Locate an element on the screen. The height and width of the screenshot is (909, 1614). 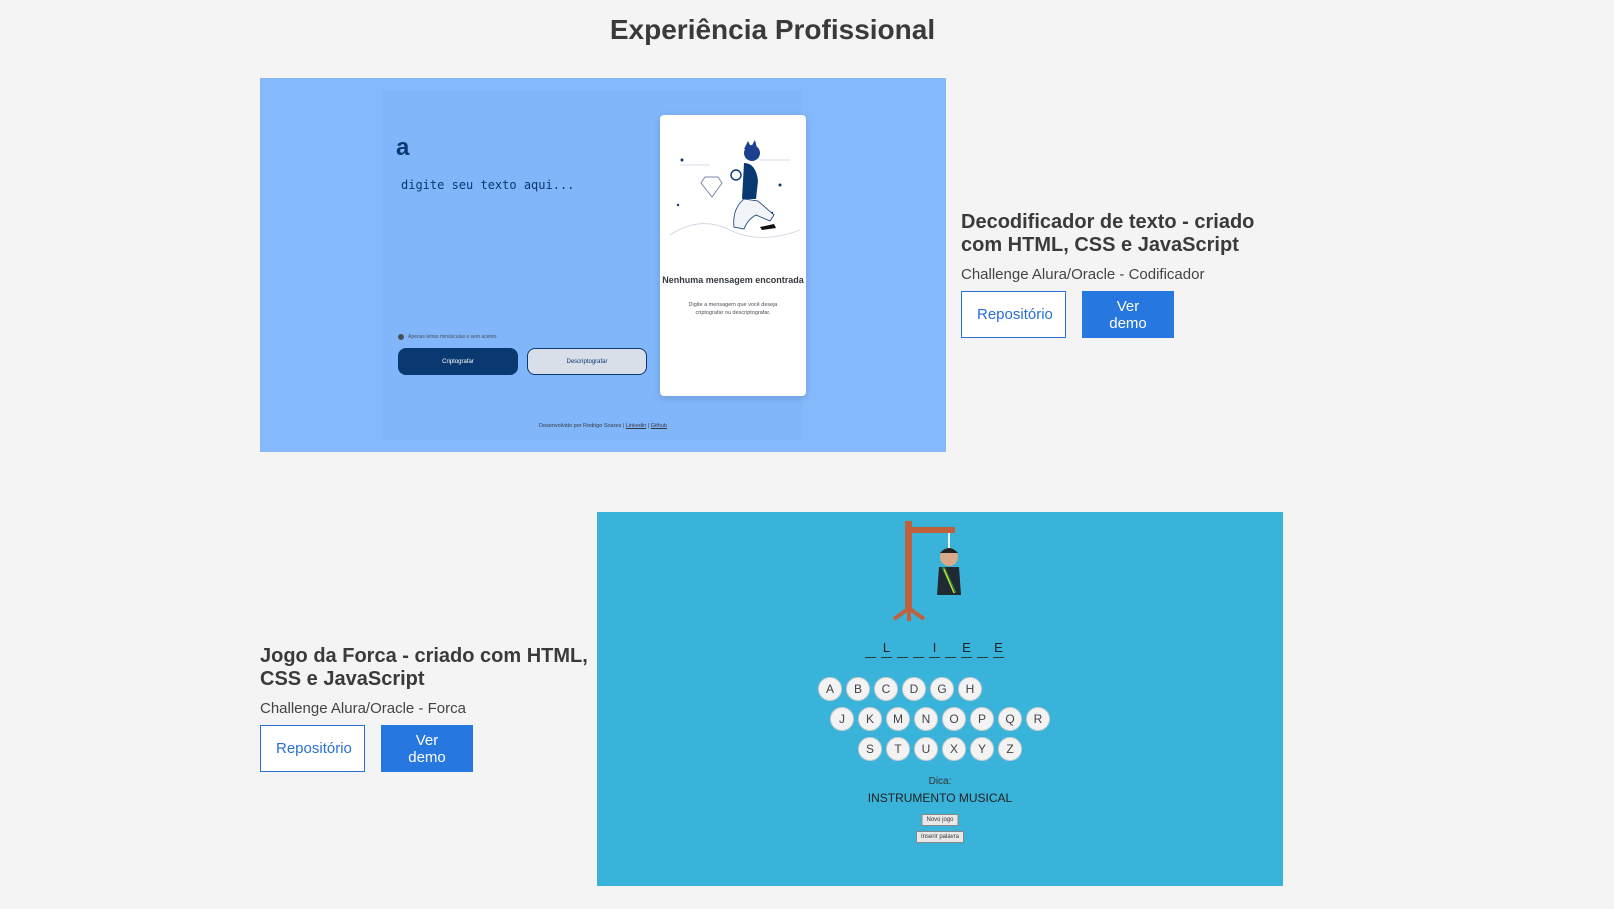
keyboard-row: JKMNOPQR is located at coordinates (940, 719).